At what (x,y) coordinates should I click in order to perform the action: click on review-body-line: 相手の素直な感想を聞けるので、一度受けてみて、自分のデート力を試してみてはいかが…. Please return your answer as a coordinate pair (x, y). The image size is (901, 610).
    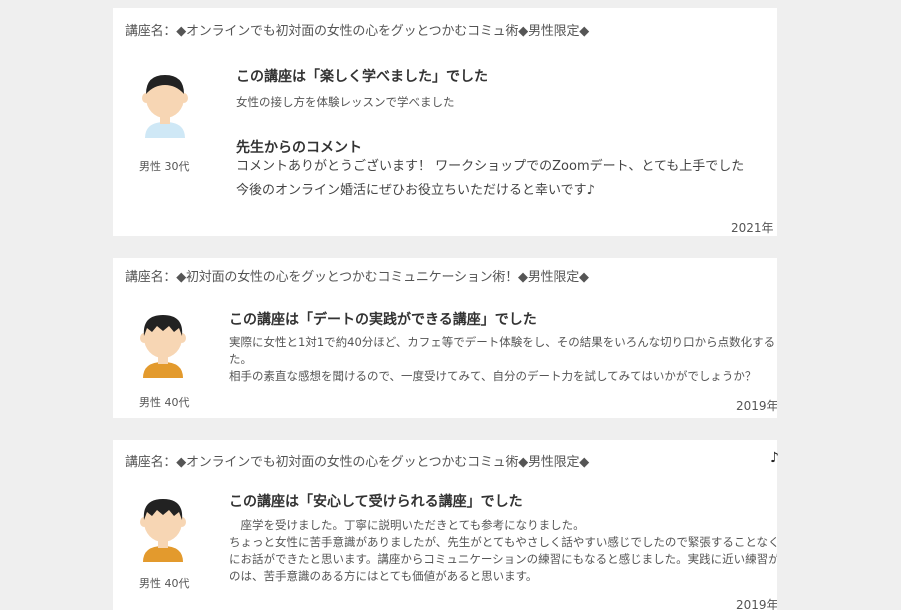
    Looking at the image, I should click on (493, 376).